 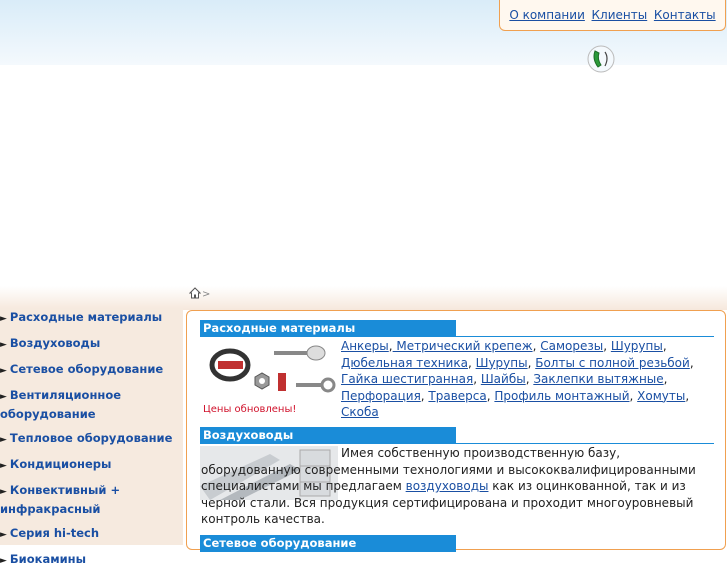 What do you see at coordinates (381, 396) in the screenshot?
I see `link-perforation: Перфорация` at bounding box center [381, 396].